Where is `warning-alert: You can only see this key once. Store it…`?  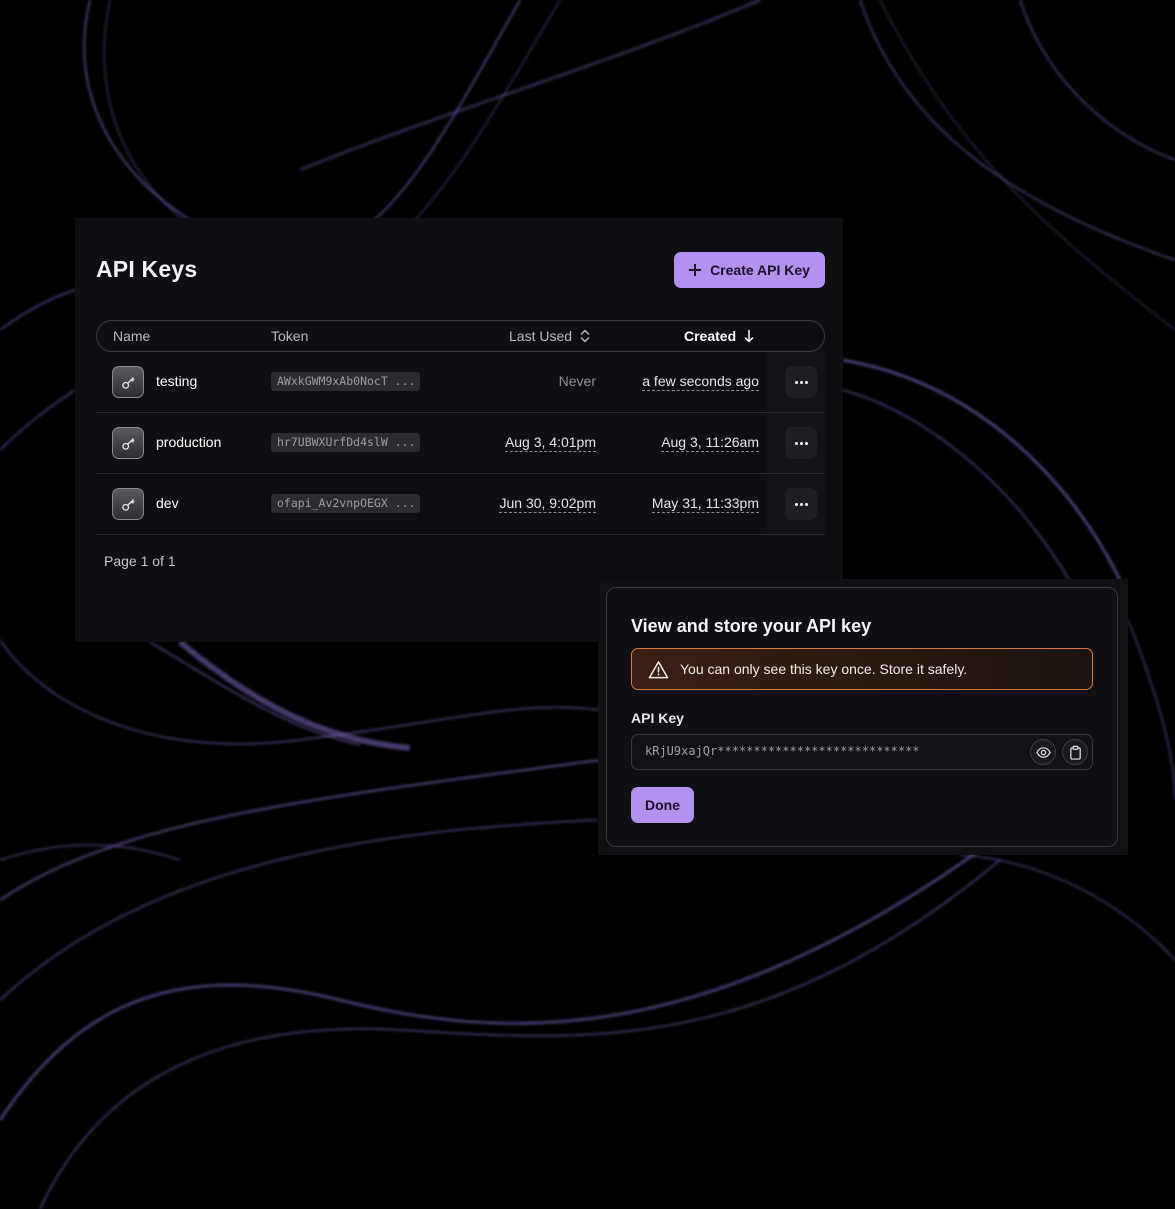
warning-alert: You can only see this key once. Store it… is located at coordinates (862, 669).